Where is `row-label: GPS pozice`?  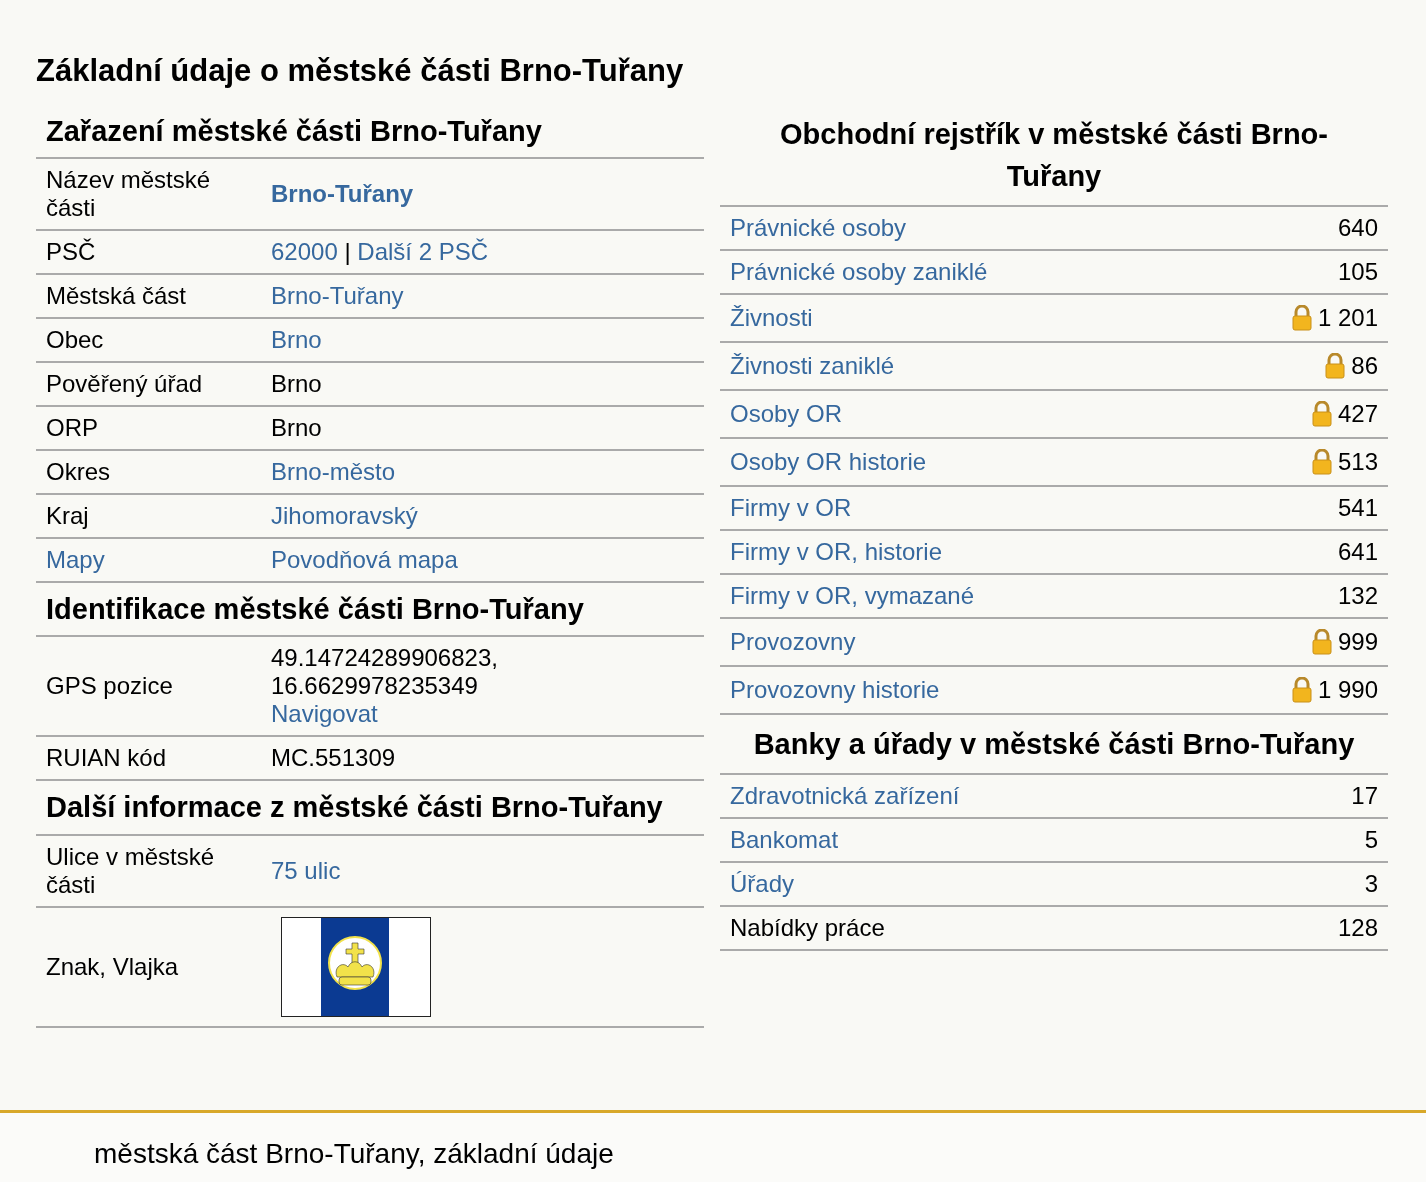
row-label: GPS pozice is located at coordinates (109, 686).